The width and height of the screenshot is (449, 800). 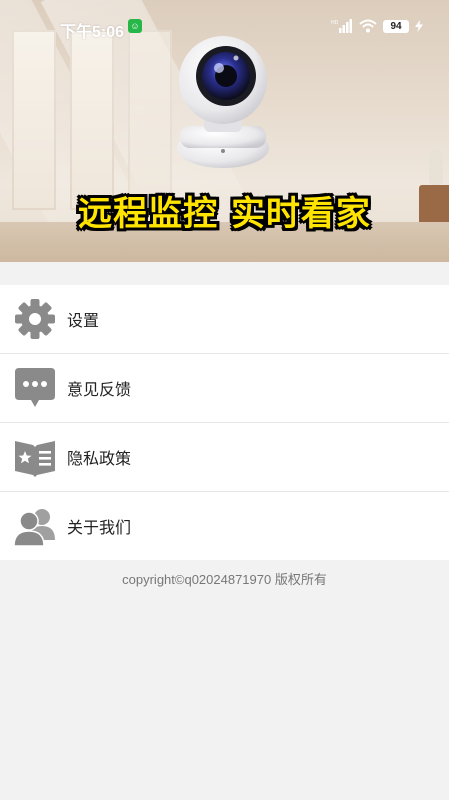 I want to click on menu-item-label: 意见反馈, so click(x=99, y=389).